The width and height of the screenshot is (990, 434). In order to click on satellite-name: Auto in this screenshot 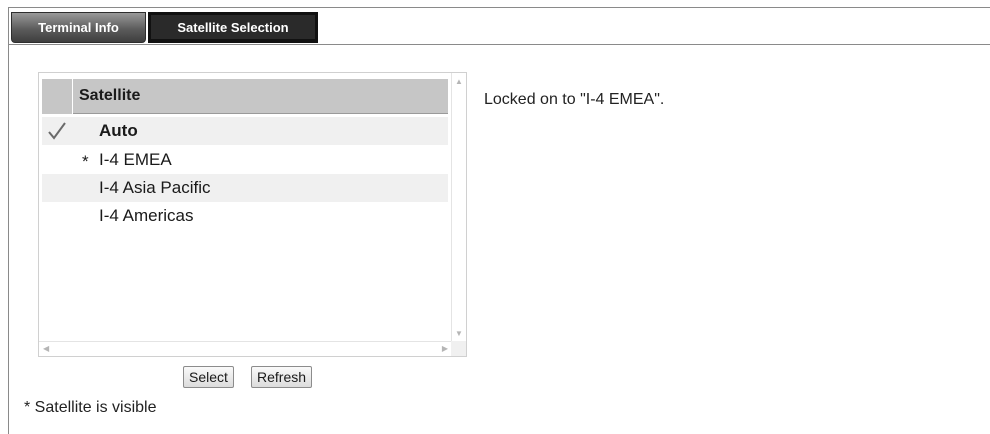, I will do `click(118, 130)`.